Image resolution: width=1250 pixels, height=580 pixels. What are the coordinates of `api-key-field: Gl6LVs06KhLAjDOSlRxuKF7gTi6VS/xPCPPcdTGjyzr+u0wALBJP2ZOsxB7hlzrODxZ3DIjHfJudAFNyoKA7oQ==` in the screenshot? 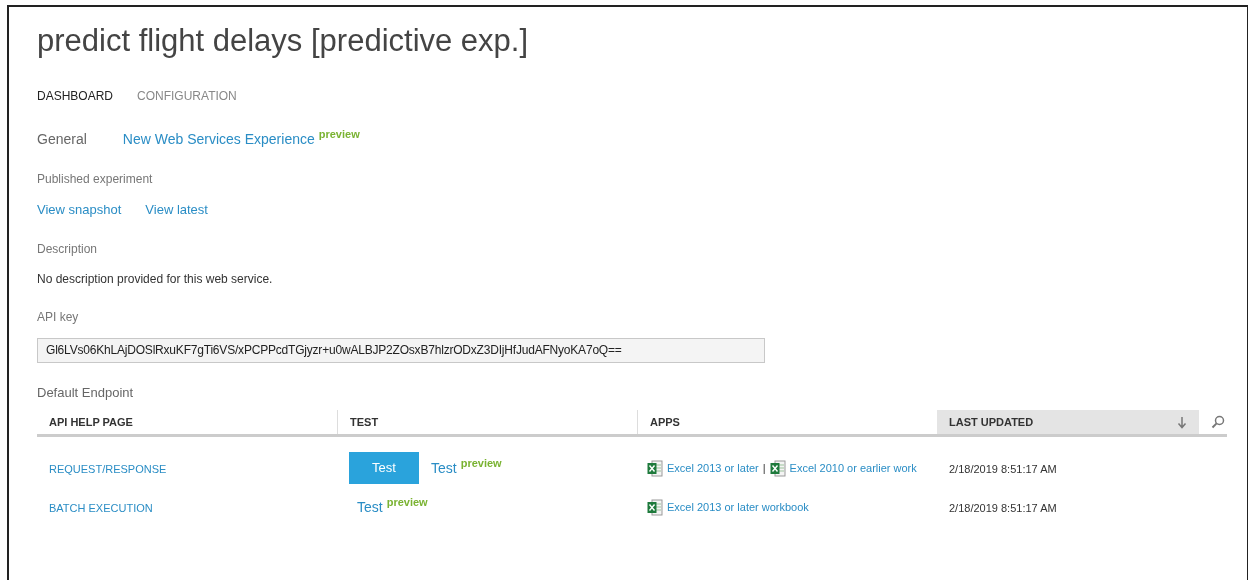 It's located at (401, 350).